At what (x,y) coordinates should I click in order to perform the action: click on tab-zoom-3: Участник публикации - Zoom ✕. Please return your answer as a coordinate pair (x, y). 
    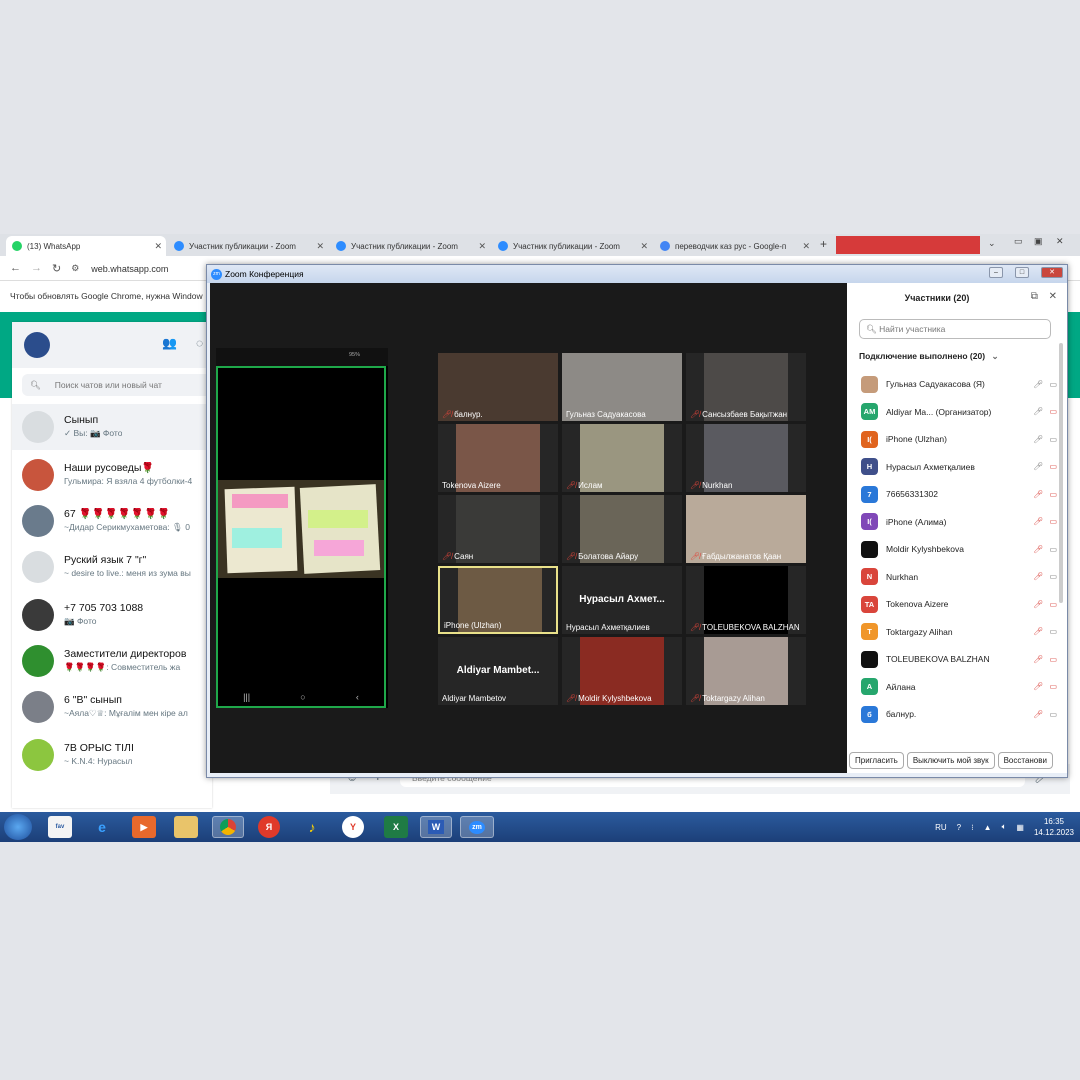
    Looking at the image, I should click on (572, 246).